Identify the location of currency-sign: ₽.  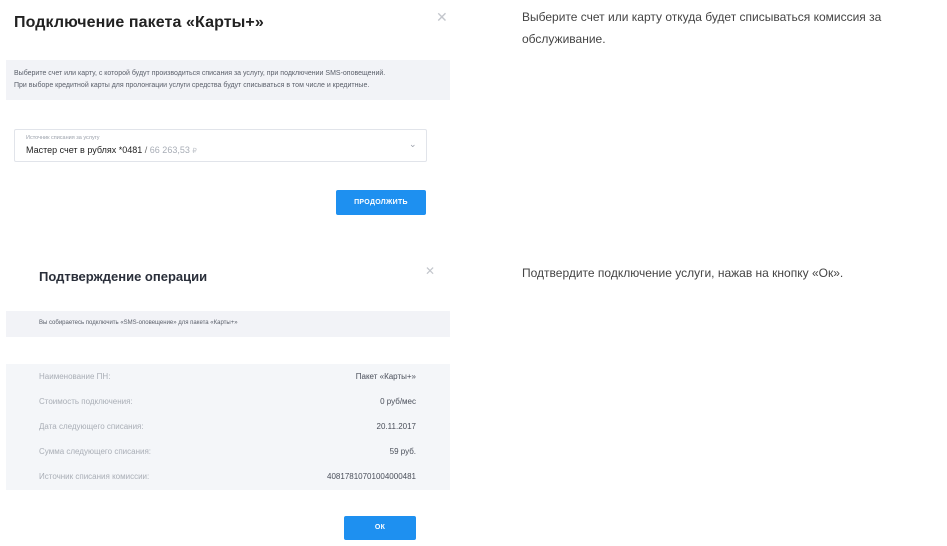
(194, 151).